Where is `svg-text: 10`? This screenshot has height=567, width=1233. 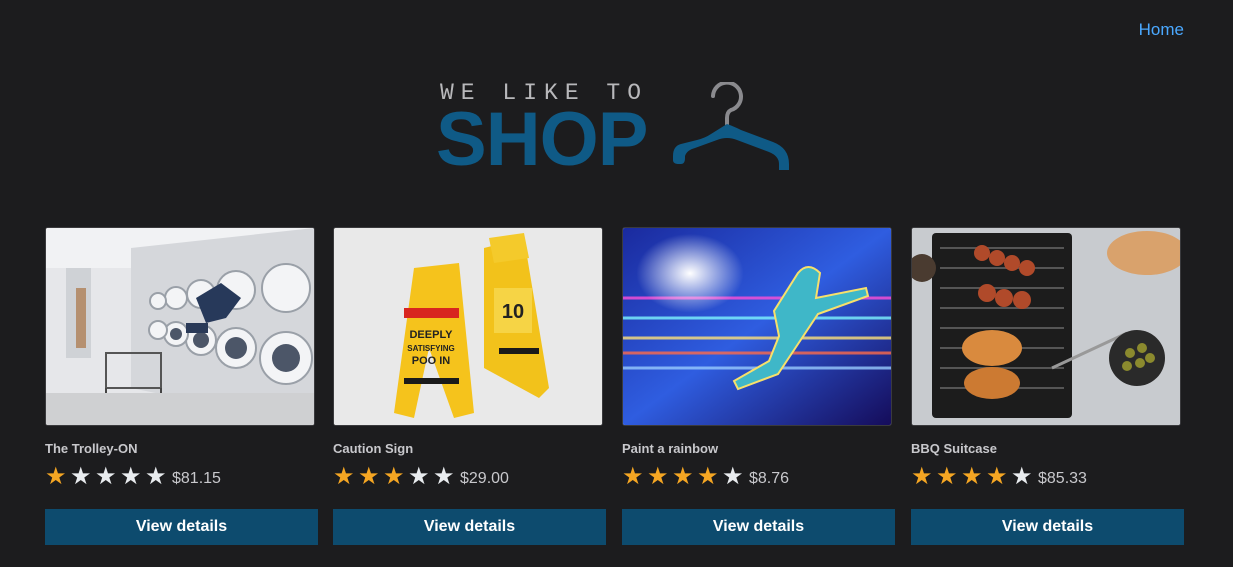
svg-text: 10 is located at coordinates (513, 312).